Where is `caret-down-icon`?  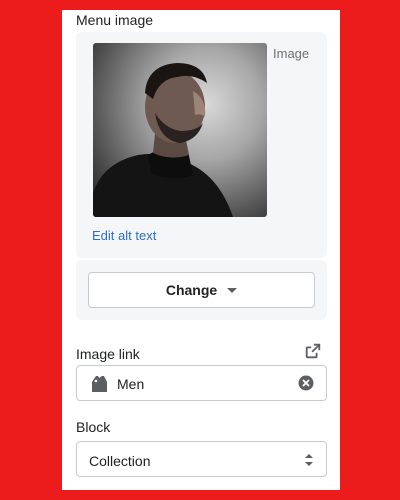
caret-down-icon is located at coordinates (232, 290).